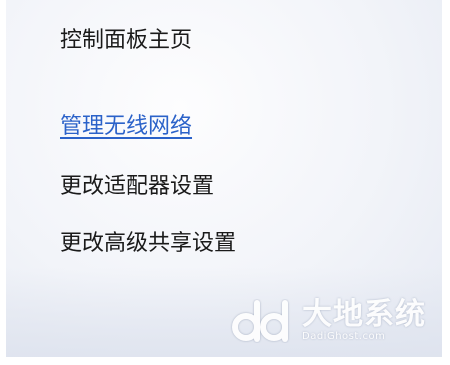  What do you see at coordinates (126, 41) in the screenshot?
I see `sidebar-item-control-panel-home: 控制面板主页` at bounding box center [126, 41].